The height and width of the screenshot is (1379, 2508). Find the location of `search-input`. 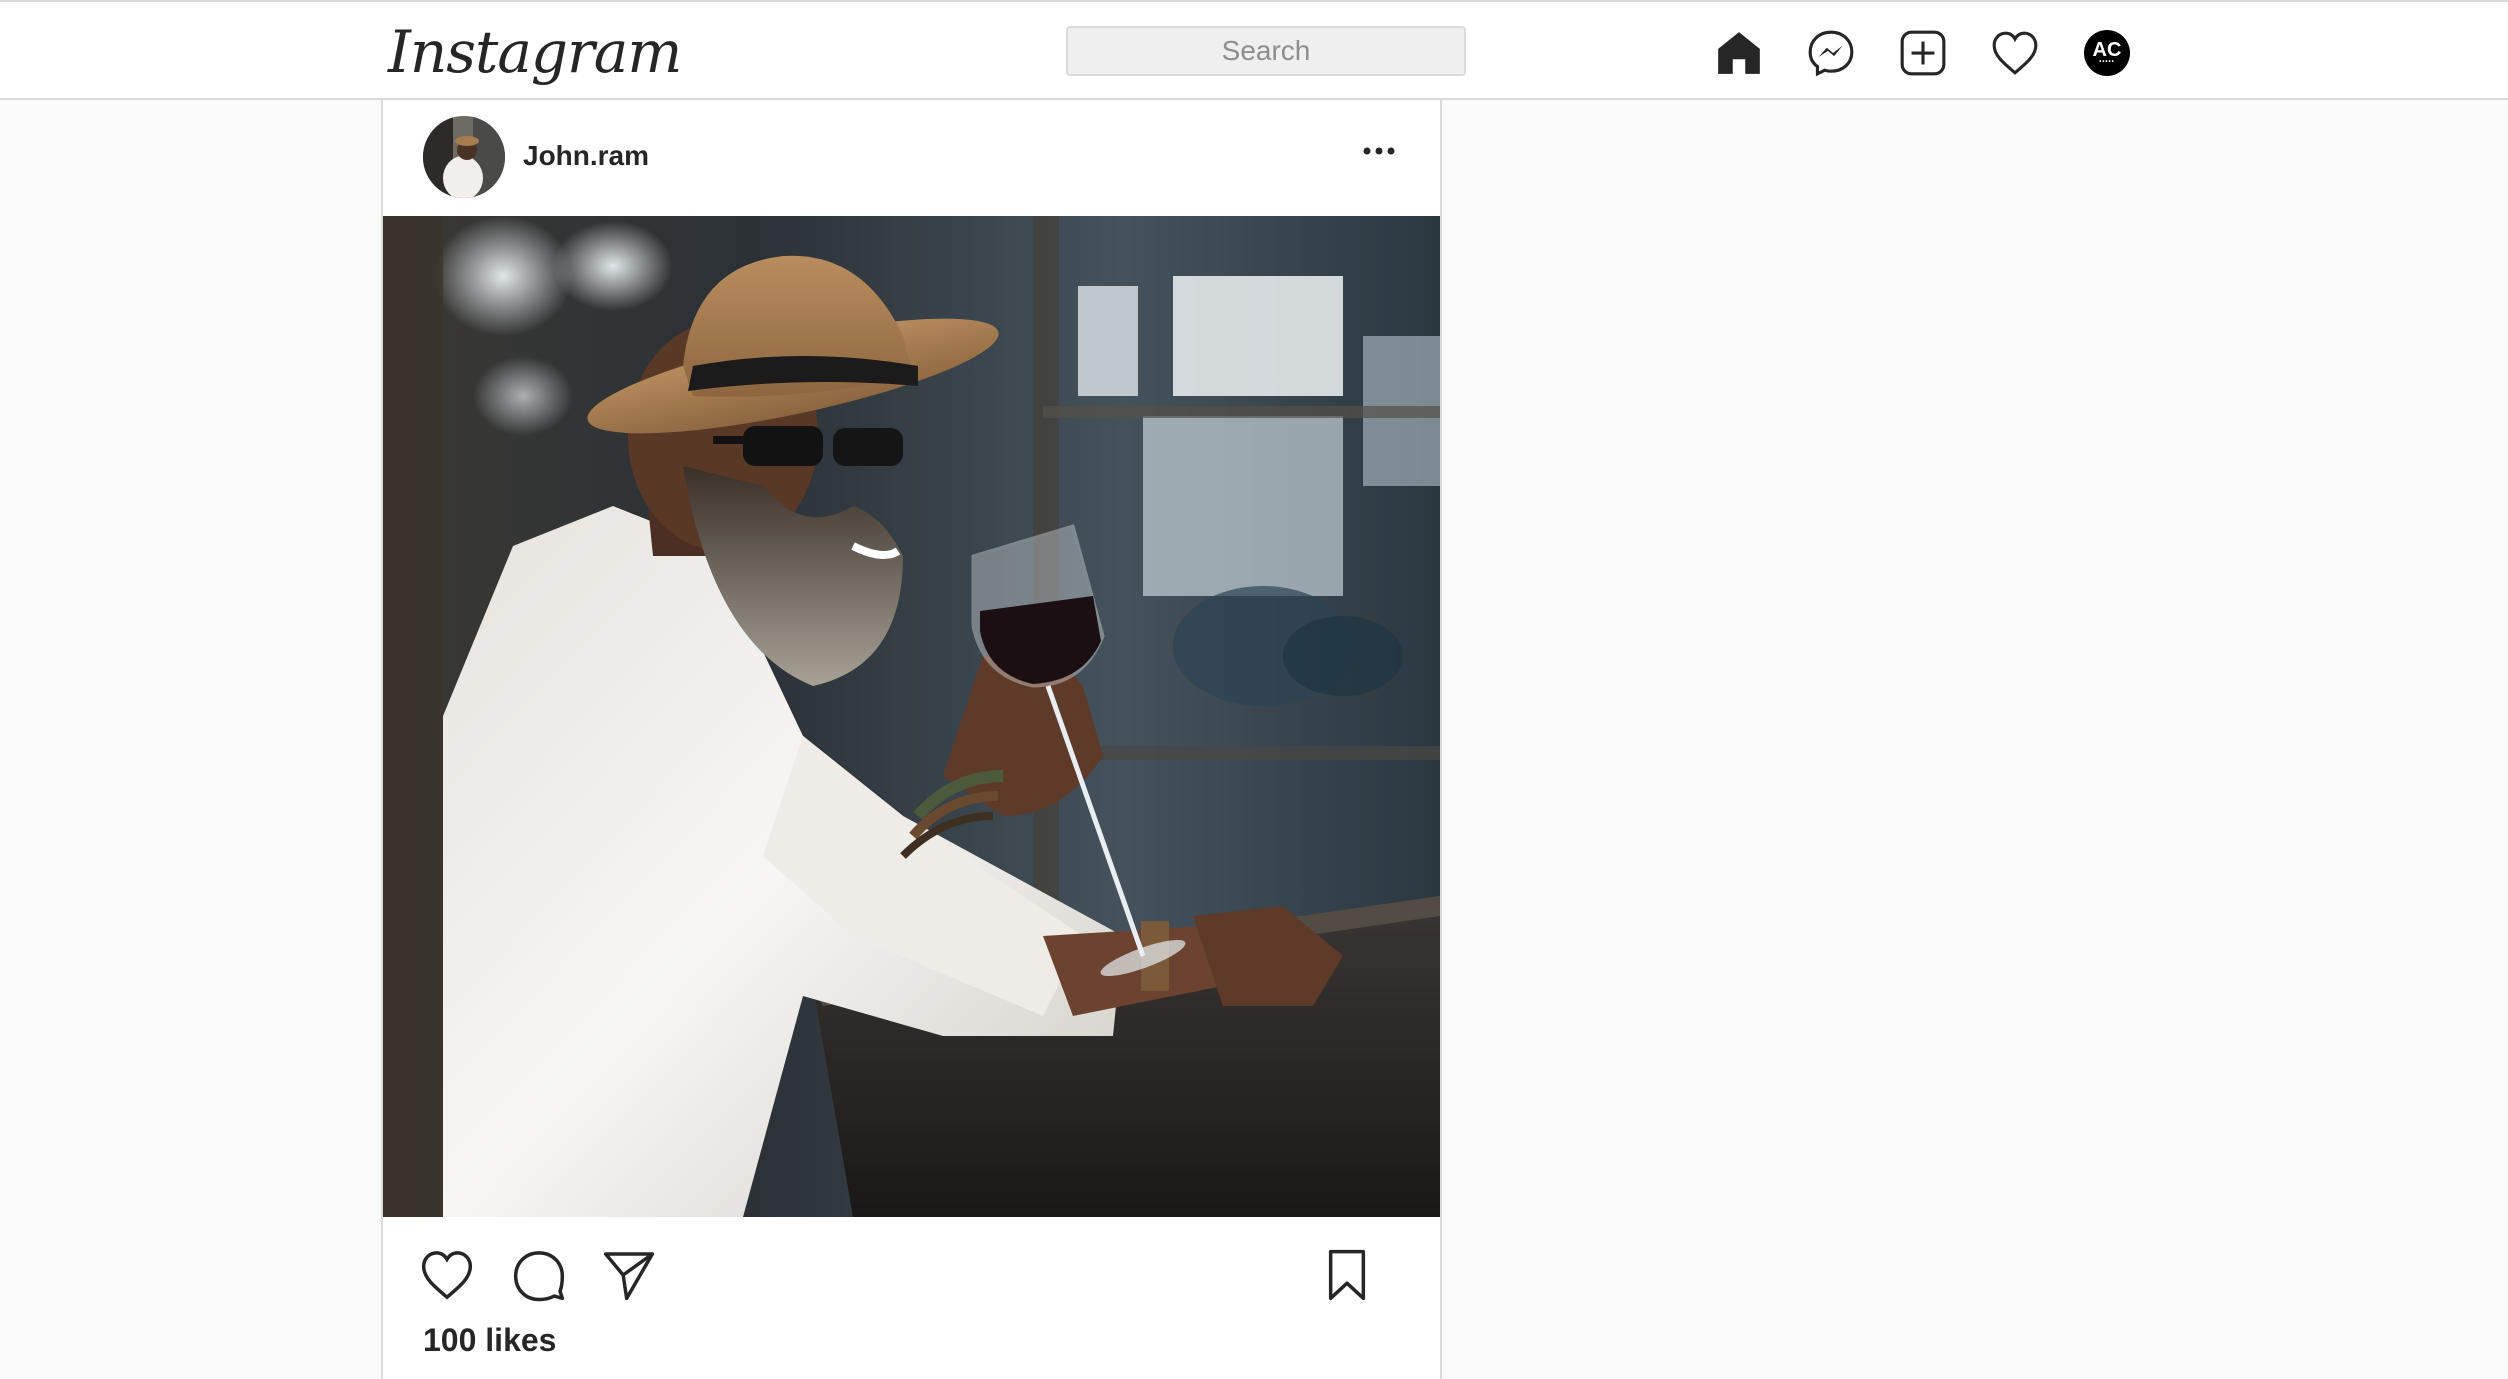

search-input is located at coordinates (1266, 51).